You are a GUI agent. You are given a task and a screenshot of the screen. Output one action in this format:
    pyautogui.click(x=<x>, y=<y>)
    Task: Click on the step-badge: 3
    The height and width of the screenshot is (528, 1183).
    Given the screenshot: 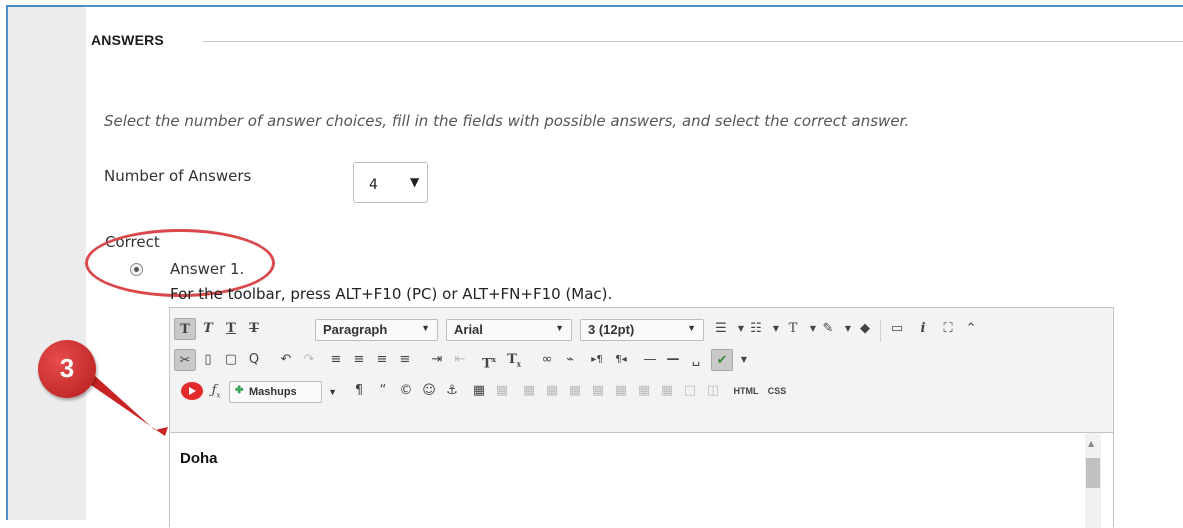 What is the action you would take?
    pyautogui.click(x=67, y=369)
    